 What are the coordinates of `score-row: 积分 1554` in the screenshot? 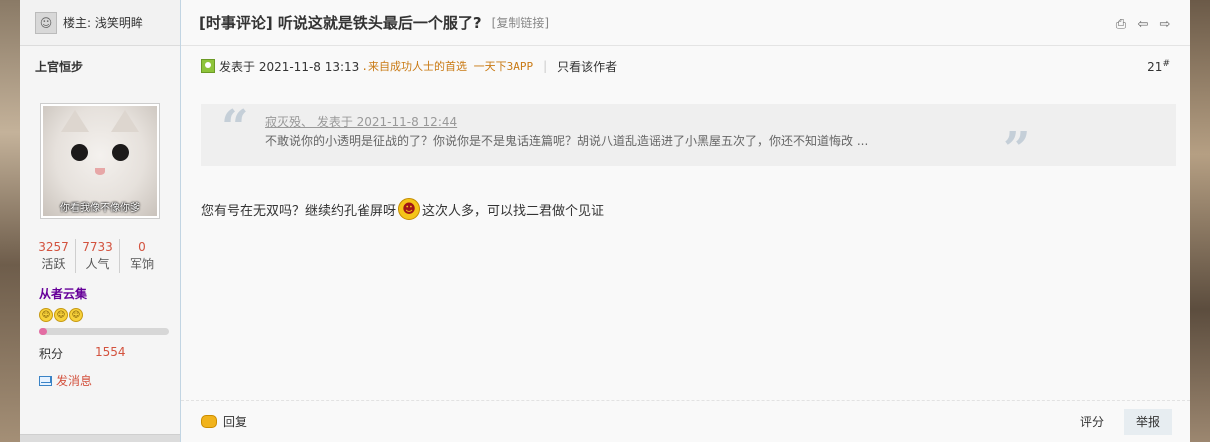 It's located at (100, 353).